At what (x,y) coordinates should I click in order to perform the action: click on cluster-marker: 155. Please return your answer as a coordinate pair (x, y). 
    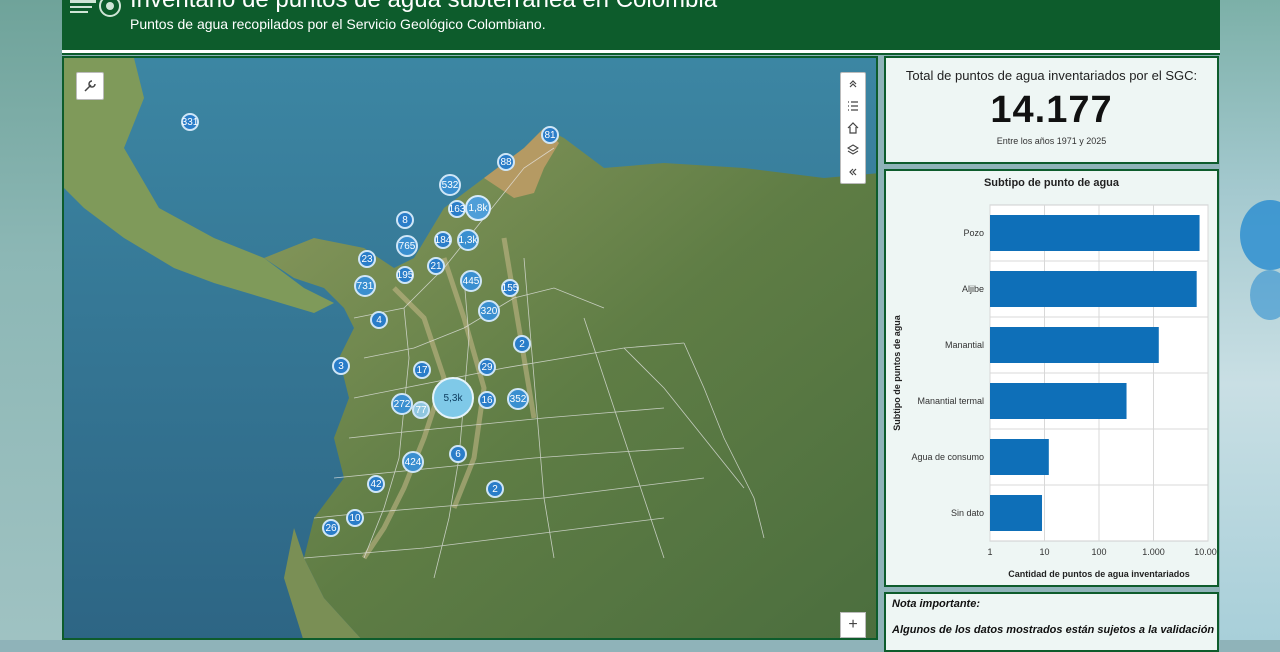
    Looking at the image, I should click on (510, 288).